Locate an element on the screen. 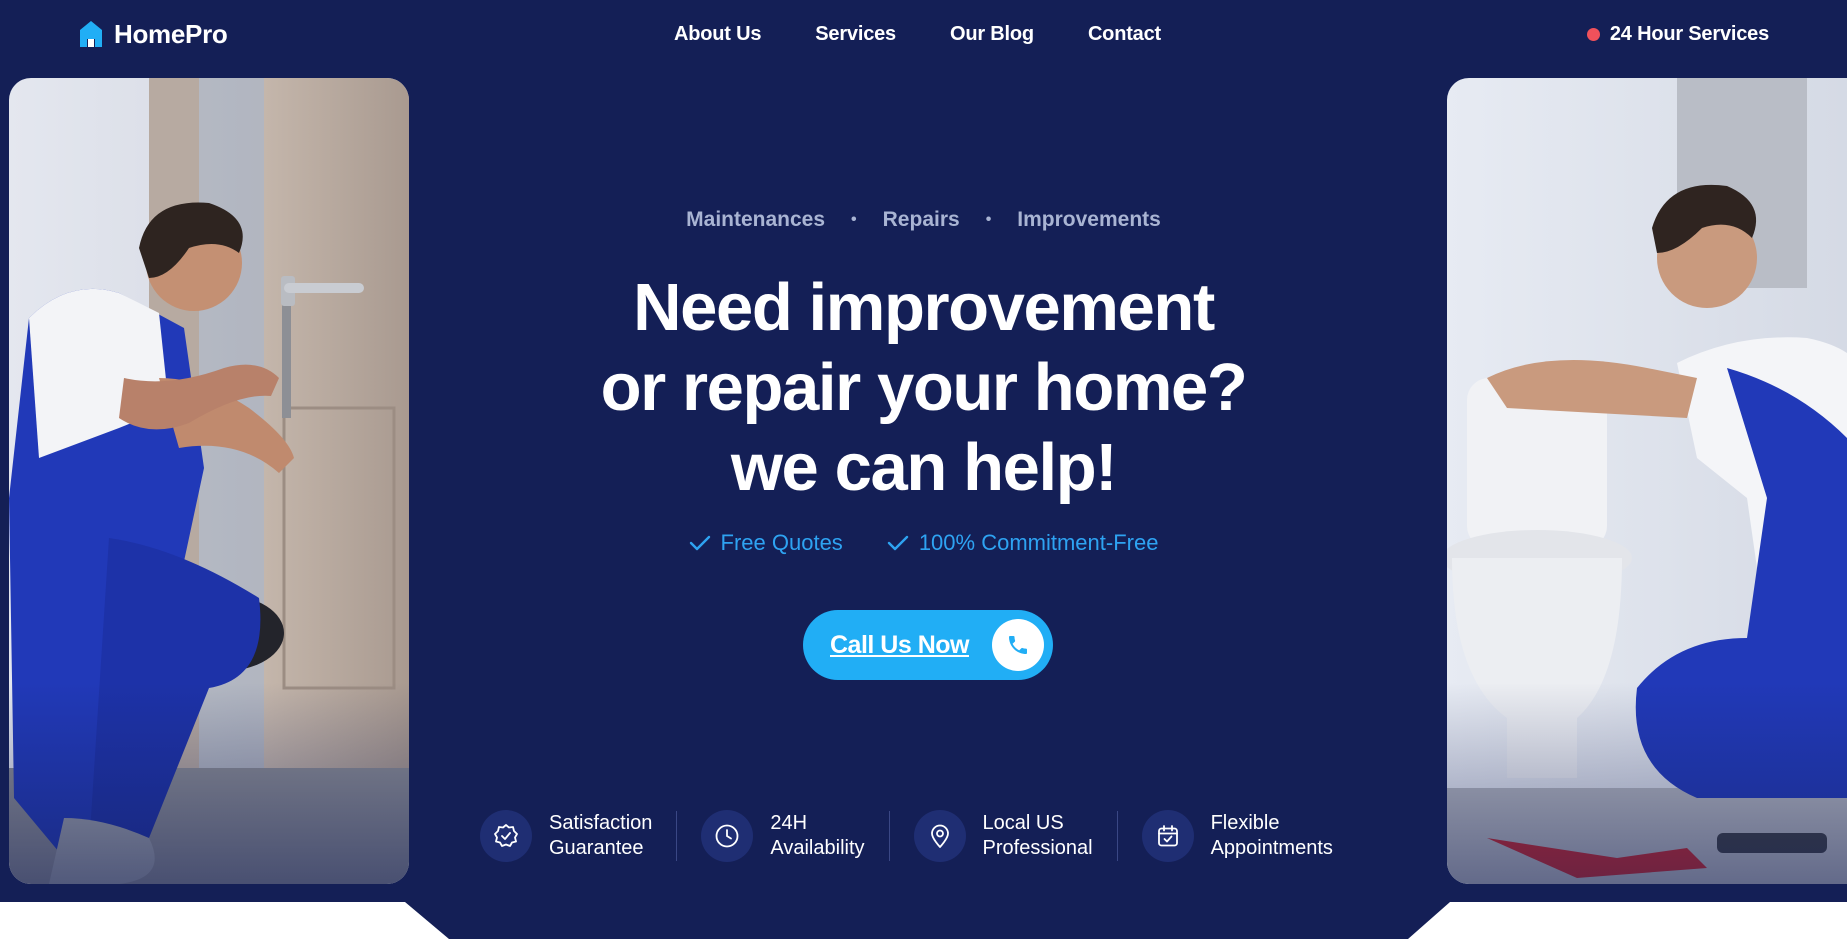 Image resolution: width=1847 pixels, height=939 pixels. feature-label: 24H Availability is located at coordinates (817, 835).